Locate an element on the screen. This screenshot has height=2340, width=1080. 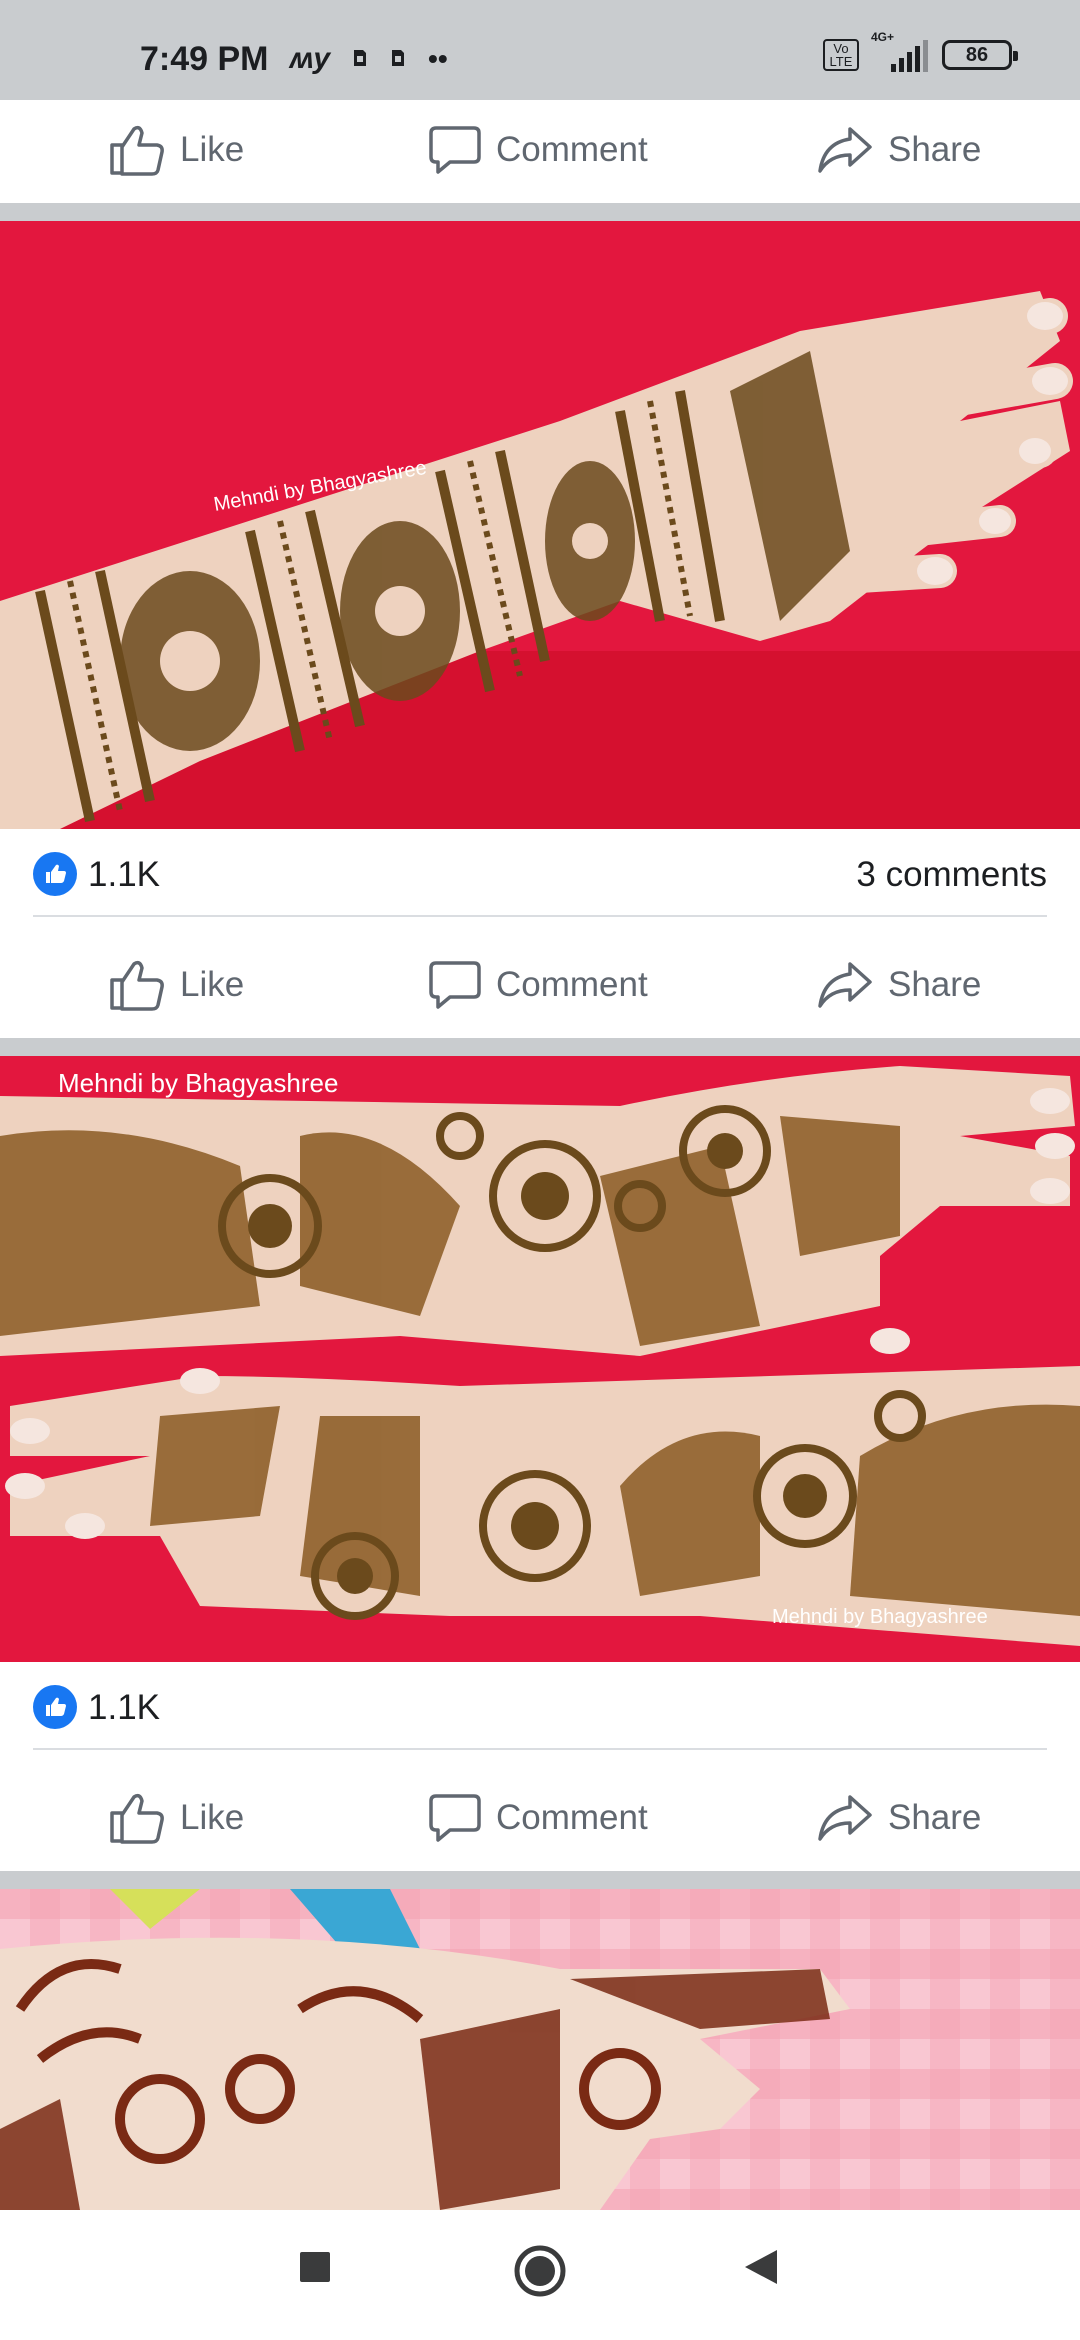
status-right-icons: Vo LTE 4G+ 86 is located at coordinates (920, 51).